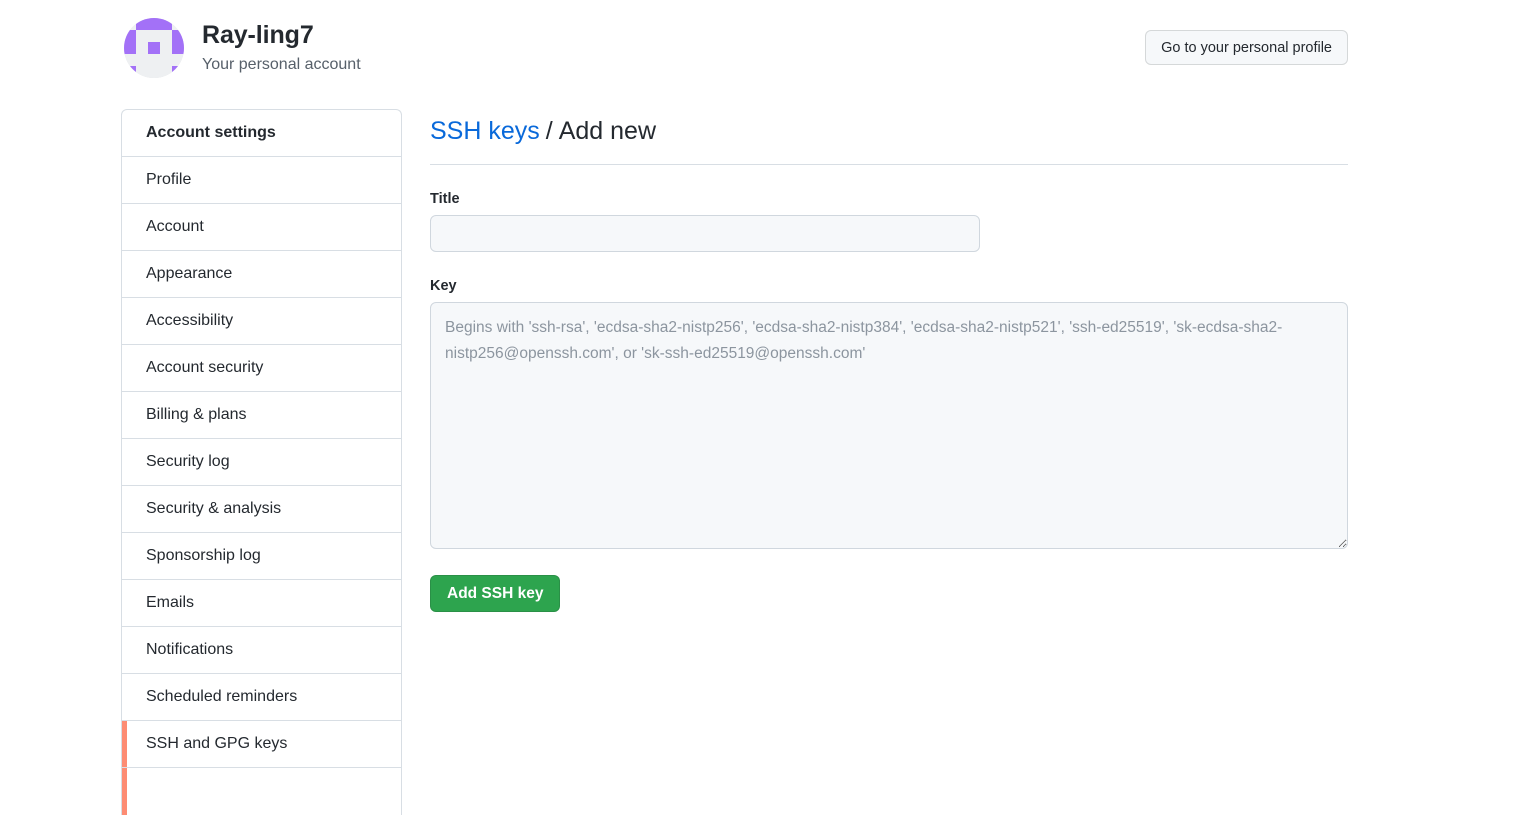  I want to click on sidebar-item-emails: Emails, so click(261, 603).